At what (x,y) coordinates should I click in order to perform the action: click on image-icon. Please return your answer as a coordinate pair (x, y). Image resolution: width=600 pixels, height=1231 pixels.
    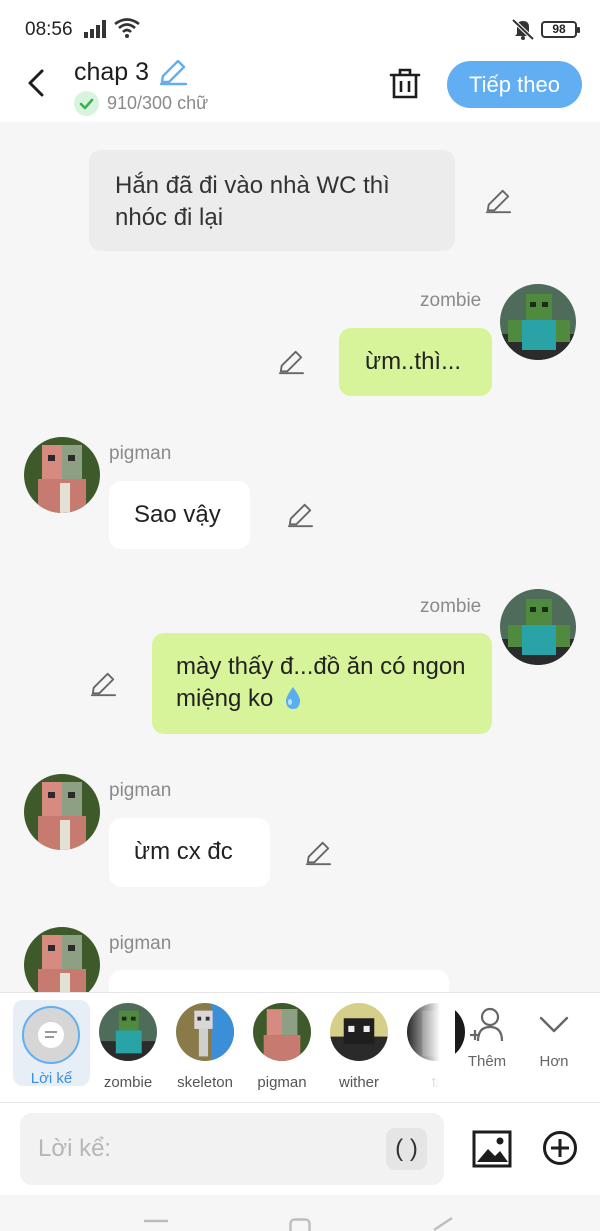
    Looking at the image, I should click on (492, 1149).